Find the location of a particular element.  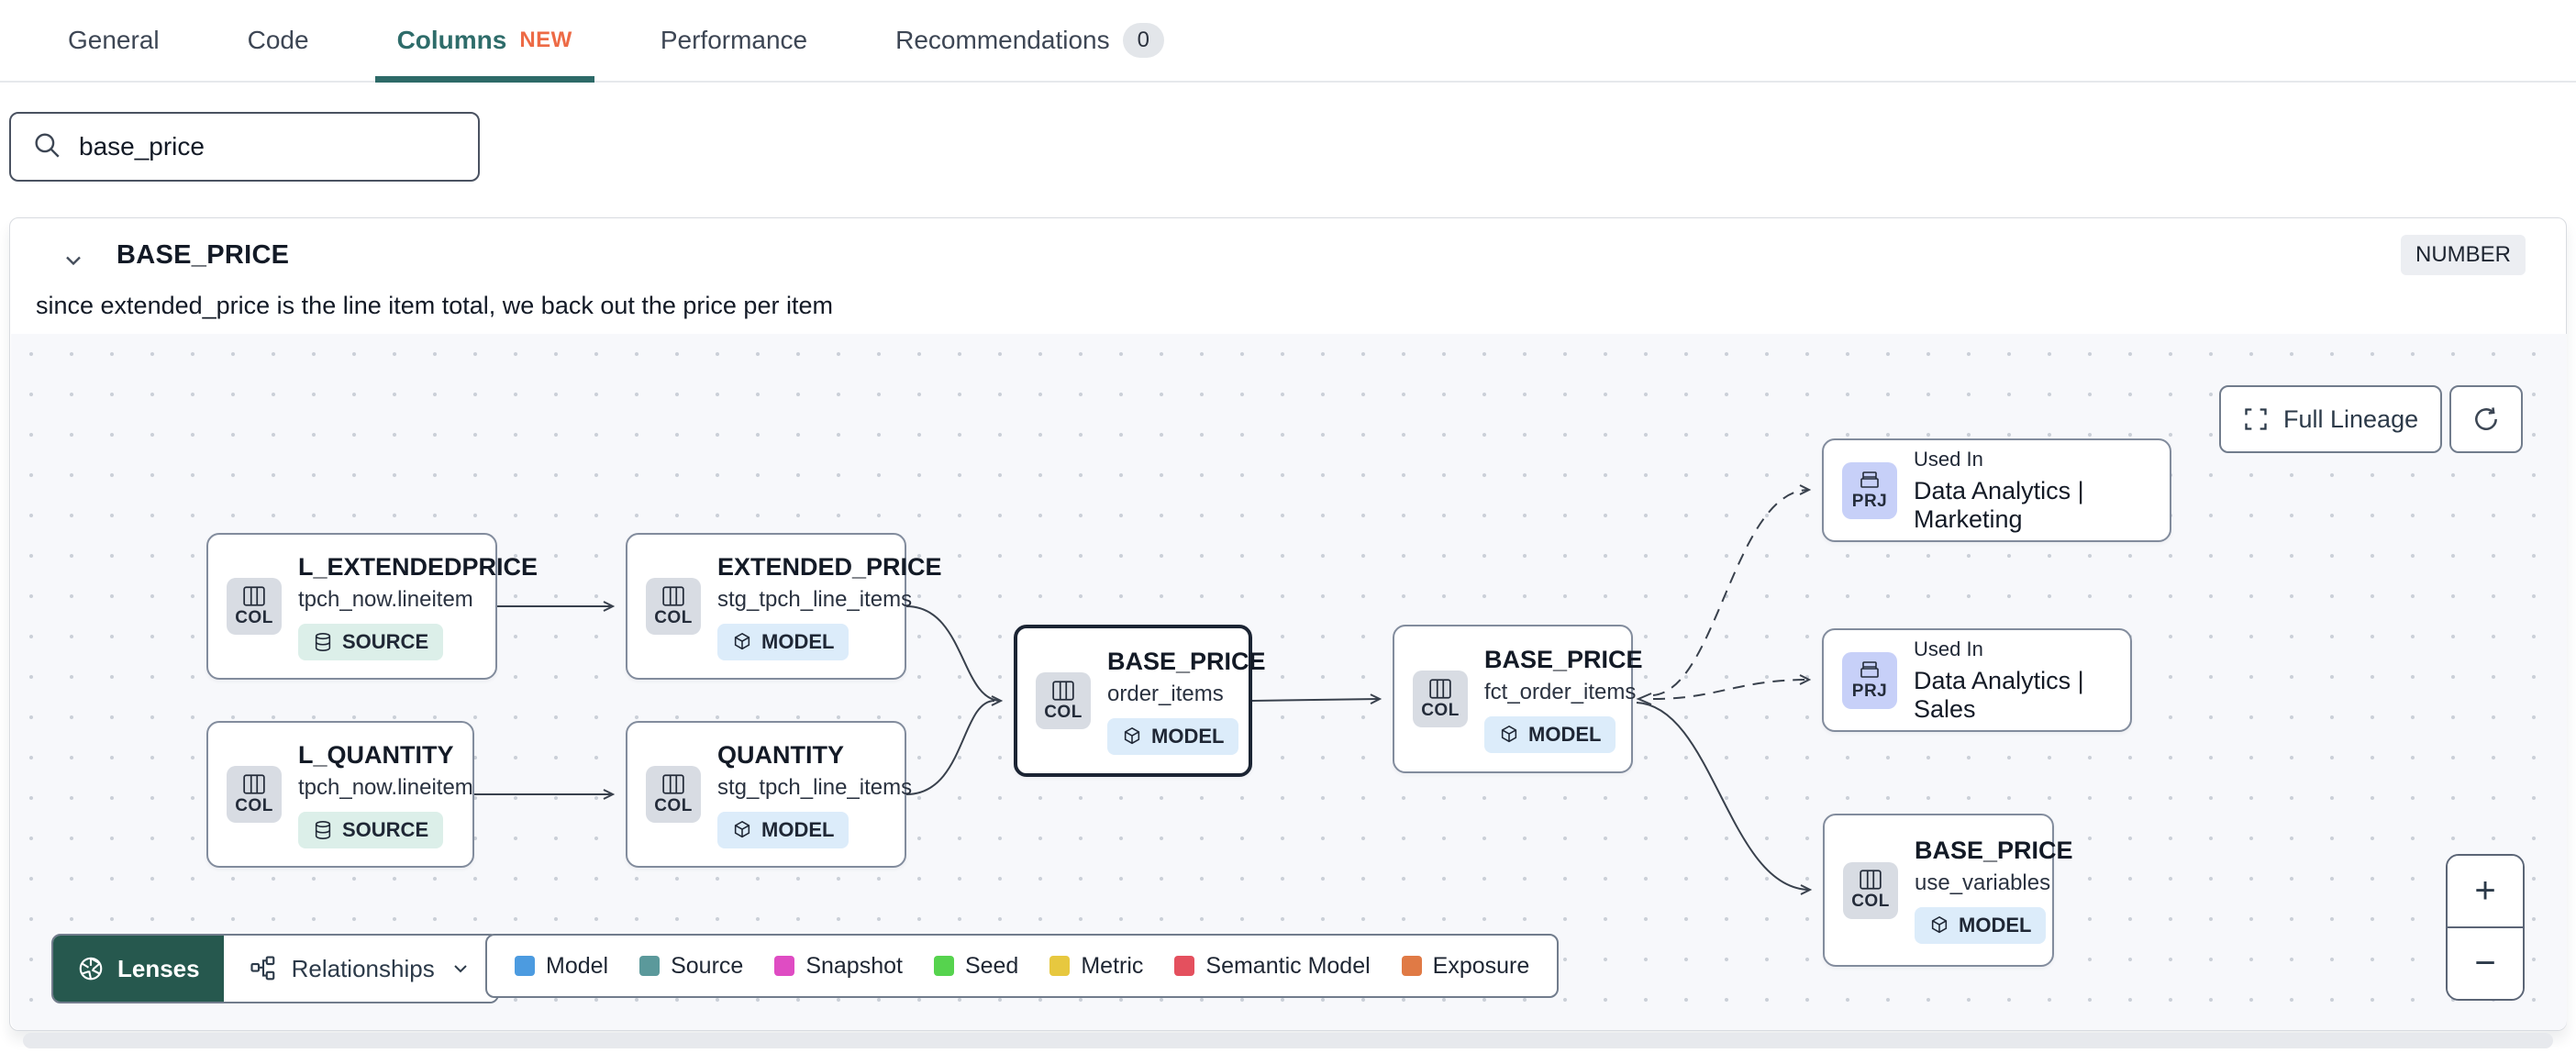

zoom-in-button: + is located at coordinates (2485, 892).